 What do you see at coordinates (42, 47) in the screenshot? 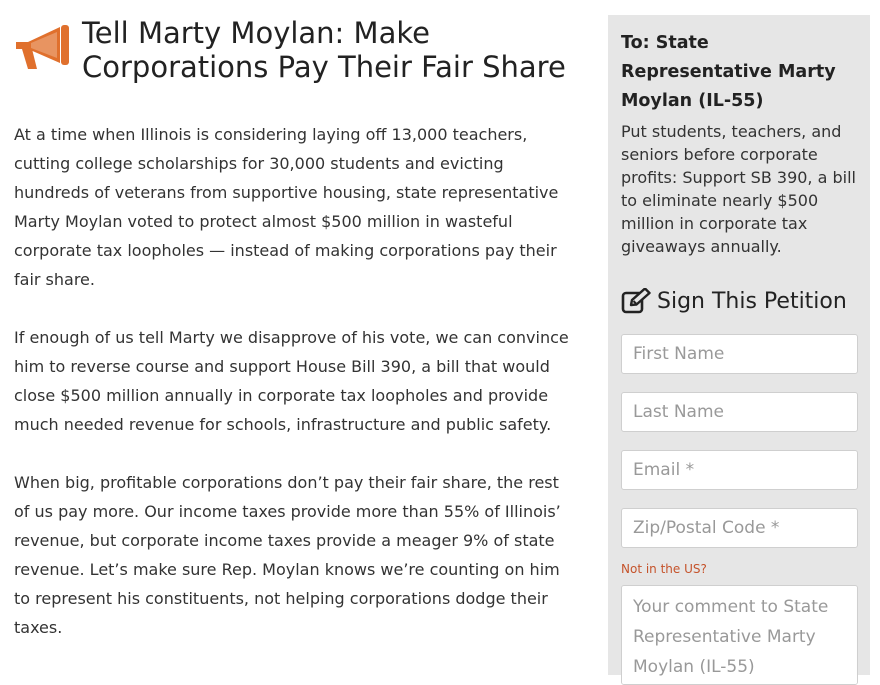
I see `megaphone-icon` at bounding box center [42, 47].